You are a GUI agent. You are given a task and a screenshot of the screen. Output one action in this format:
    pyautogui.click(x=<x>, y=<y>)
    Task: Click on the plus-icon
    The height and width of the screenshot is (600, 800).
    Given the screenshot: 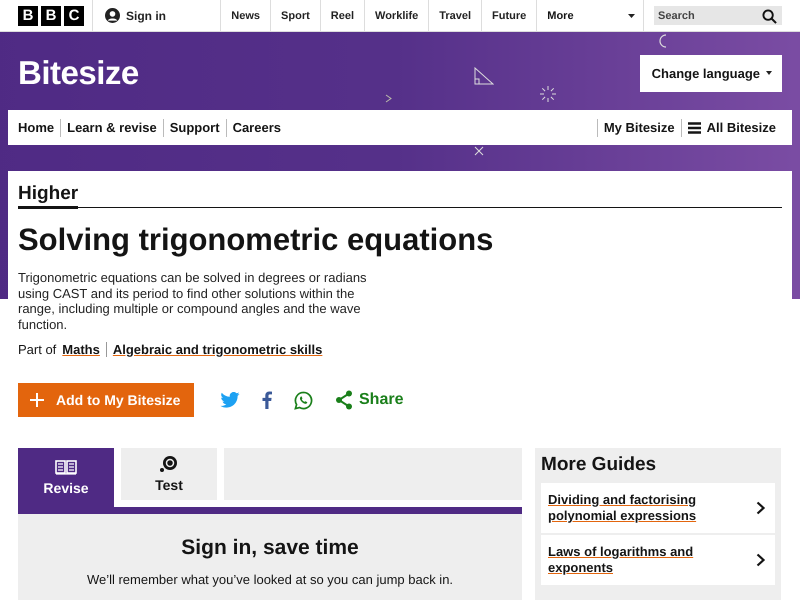 What is the action you would take?
    pyautogui.click(x=37, y=400)
    